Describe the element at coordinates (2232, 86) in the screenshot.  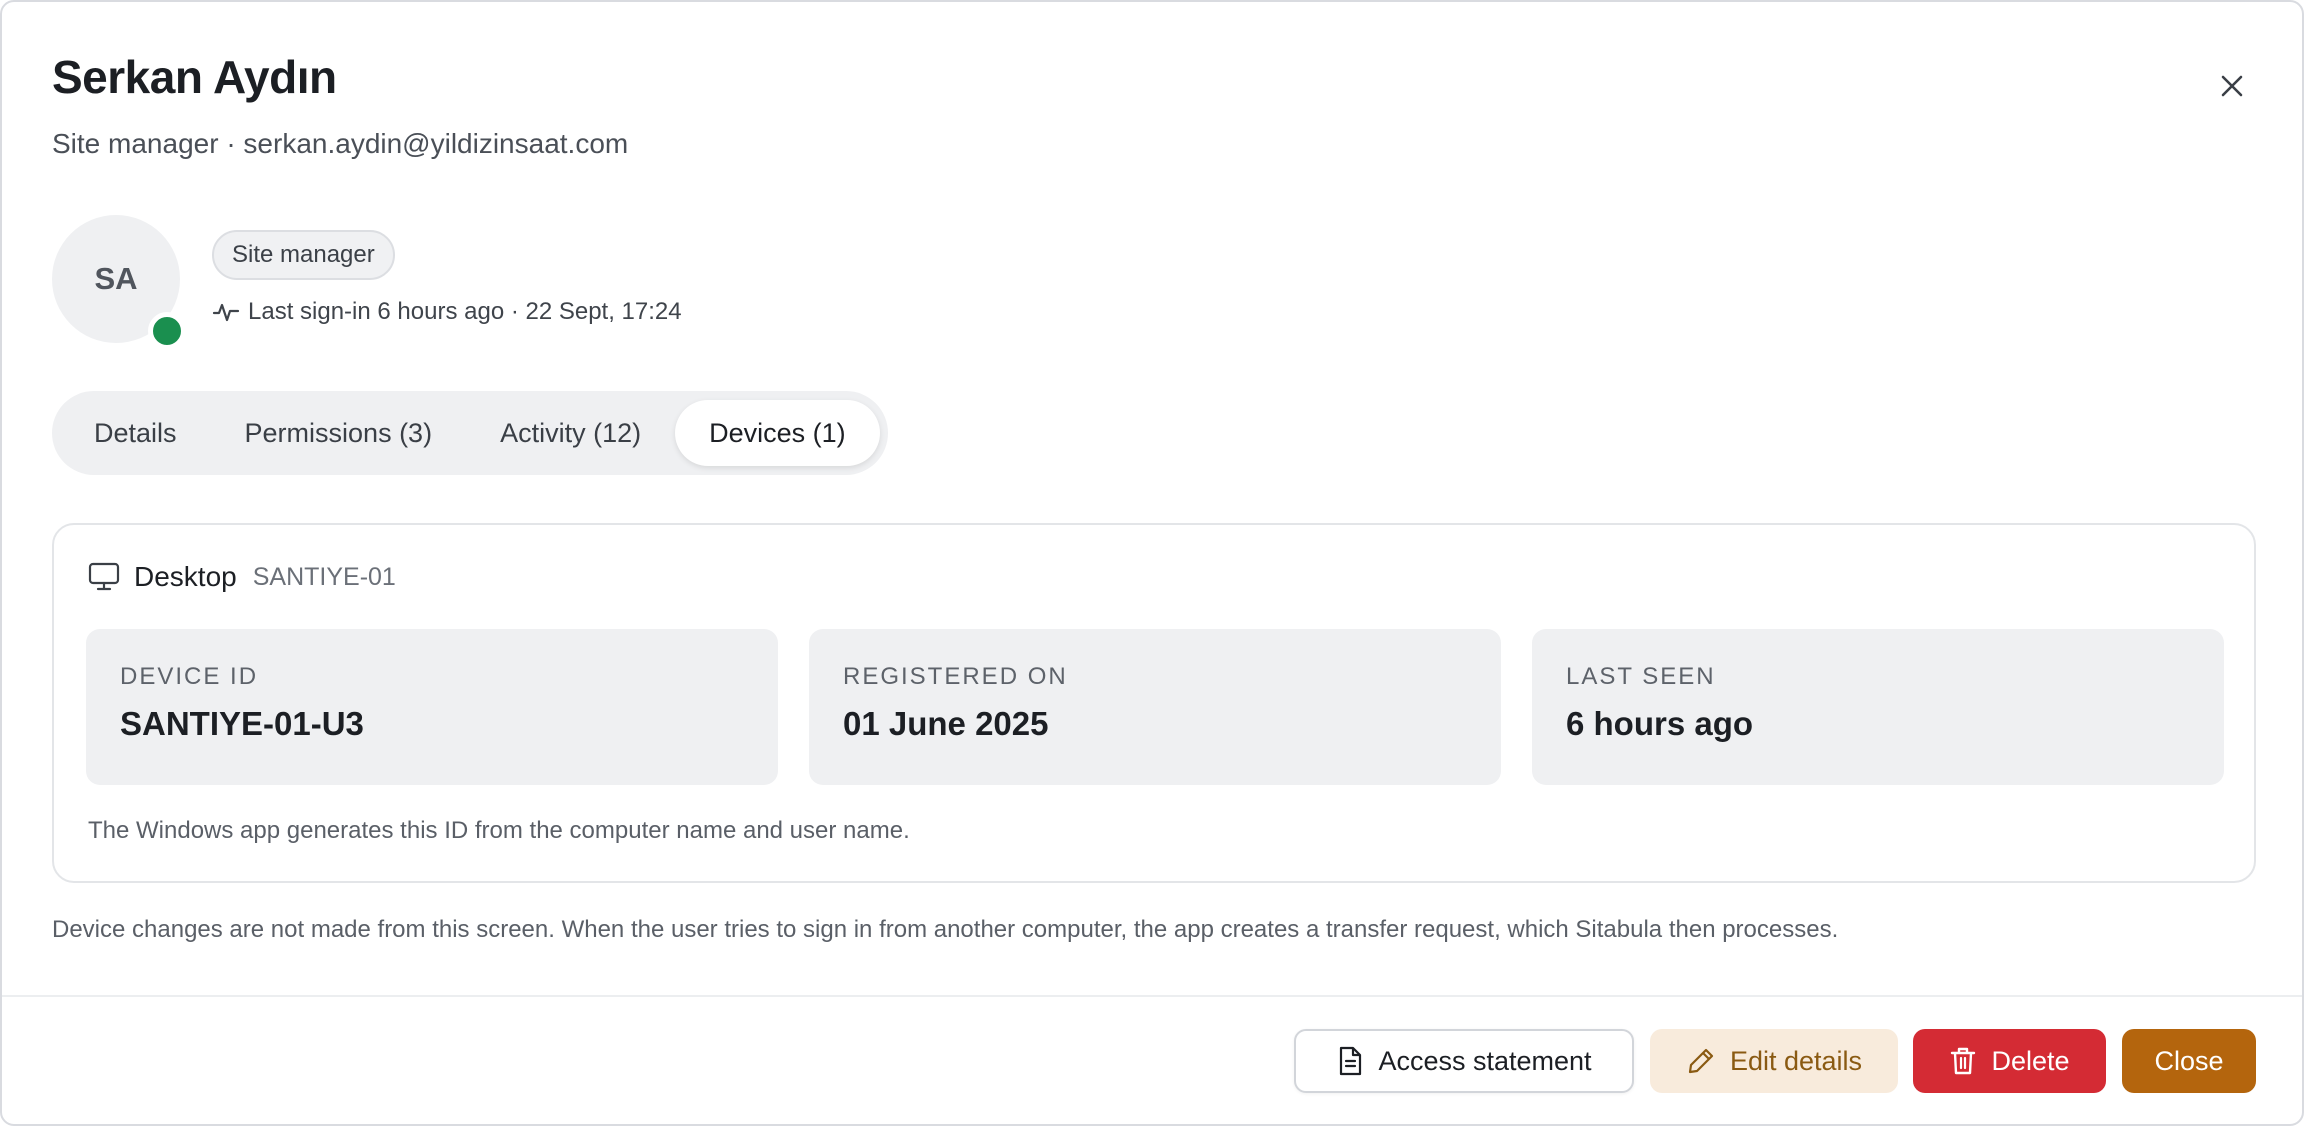
I see `close-icon` at that location.